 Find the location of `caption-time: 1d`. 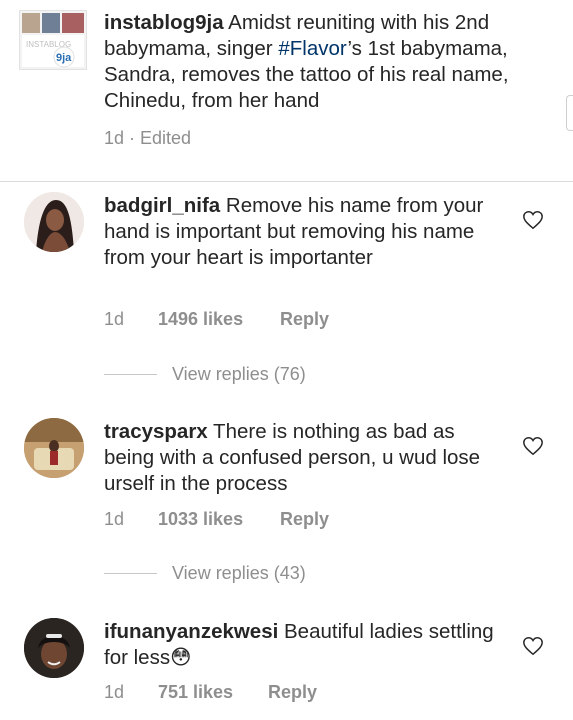

caption-time: 1d is located at coordinates (114, 138).